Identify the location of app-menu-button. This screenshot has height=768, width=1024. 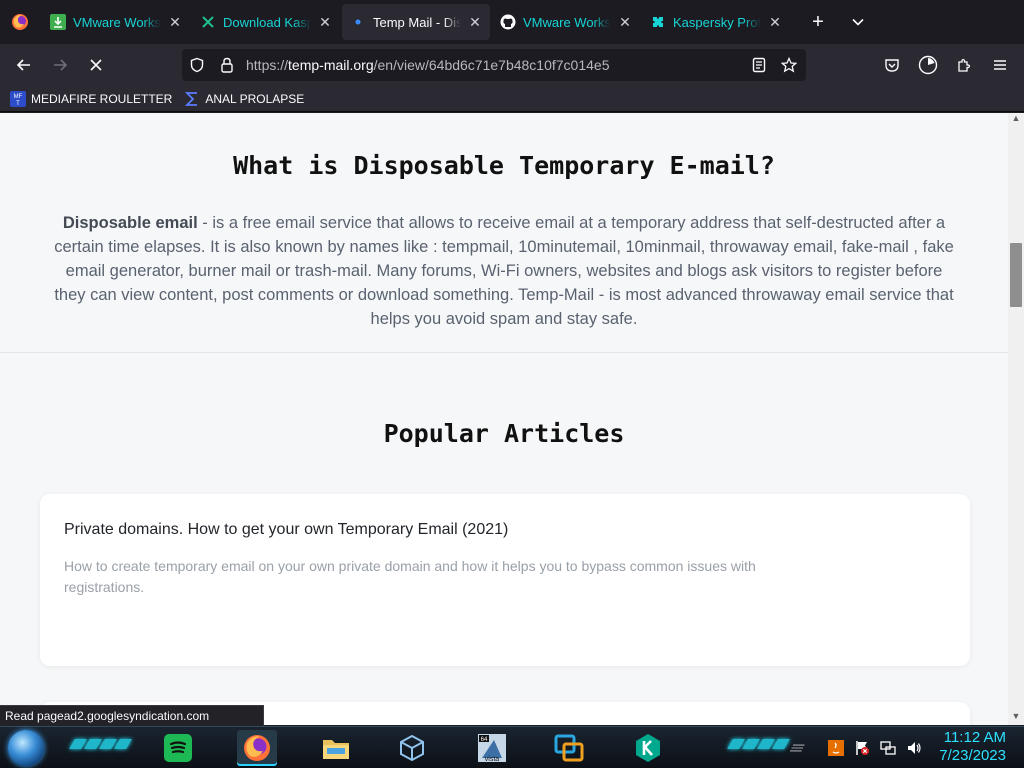
(1000, 65).